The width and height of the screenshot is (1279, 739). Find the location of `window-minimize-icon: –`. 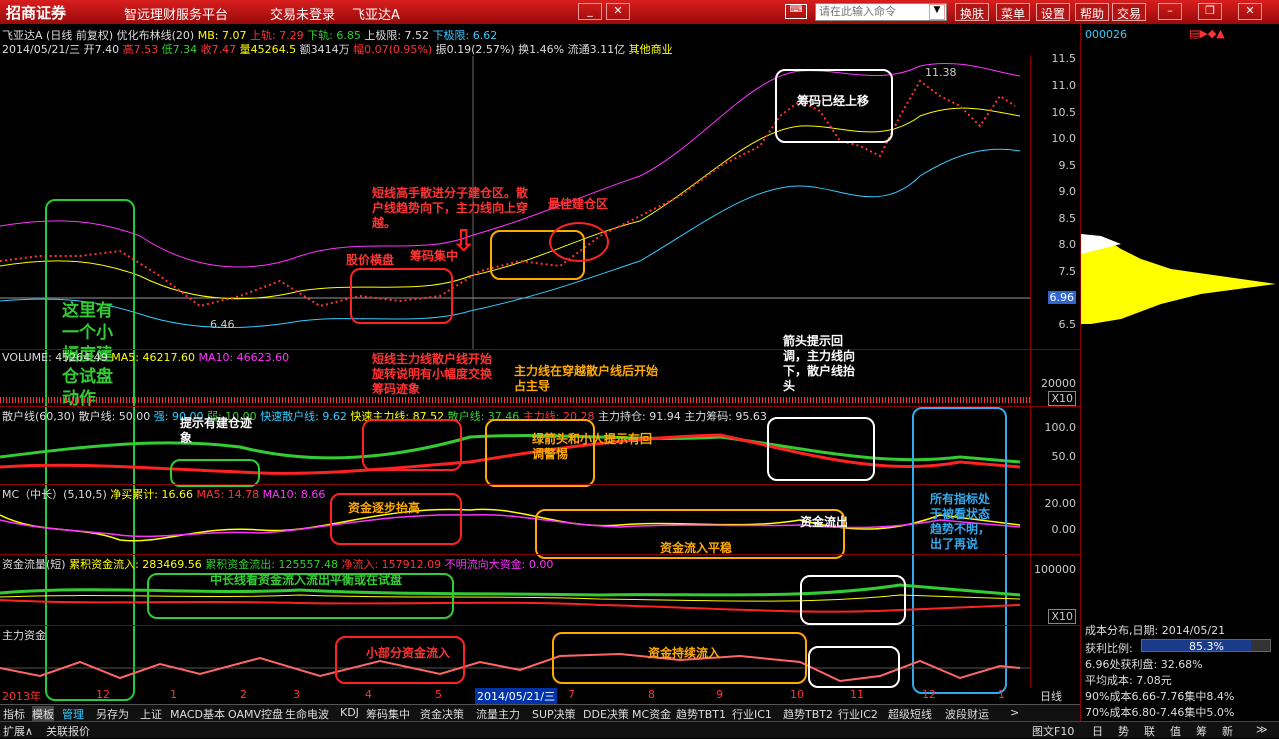

window-minimize-icon: – is located at coordinates (1170, 11).